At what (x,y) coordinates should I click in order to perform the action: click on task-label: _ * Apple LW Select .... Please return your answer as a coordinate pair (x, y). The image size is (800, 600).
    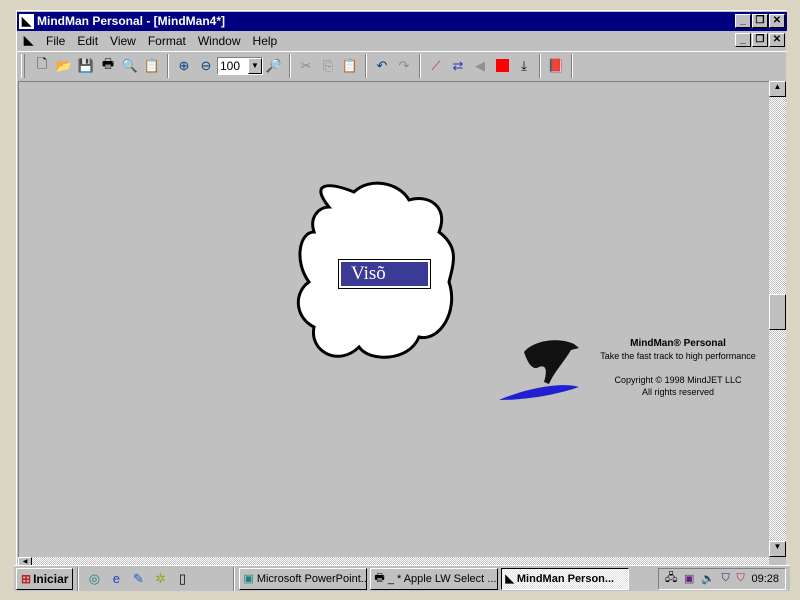
    Looking at the image, I should click on (442, 578).